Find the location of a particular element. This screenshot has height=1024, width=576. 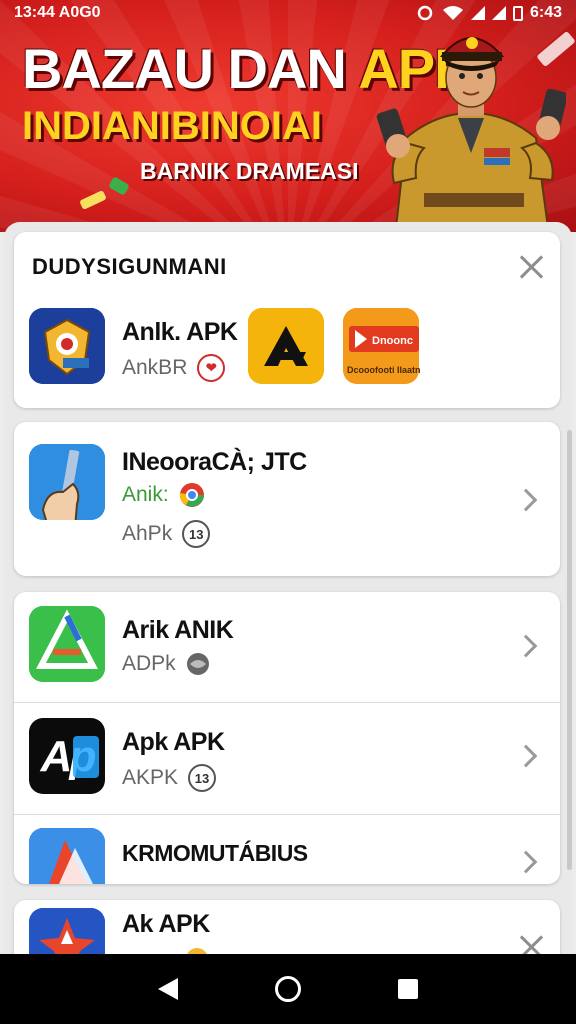

app-meta-text: AKPK is located at coordinates (150, 777).